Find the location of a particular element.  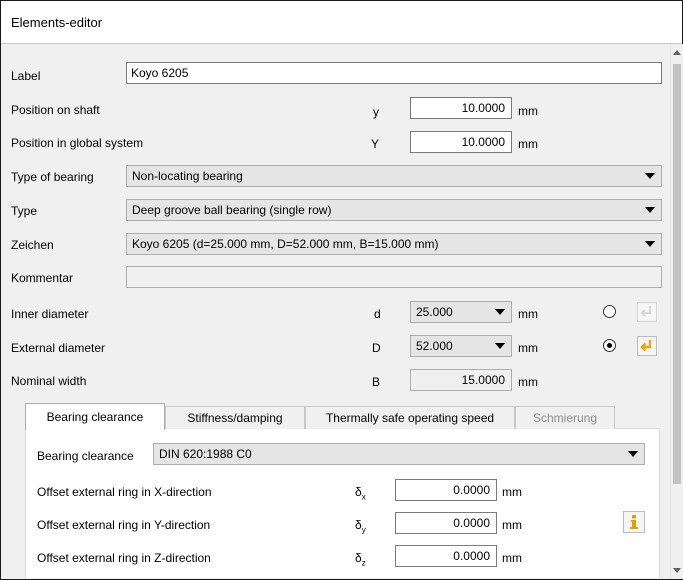

type-of-bearing-value: Non-locating bearing is located at coordinates (187, 176).